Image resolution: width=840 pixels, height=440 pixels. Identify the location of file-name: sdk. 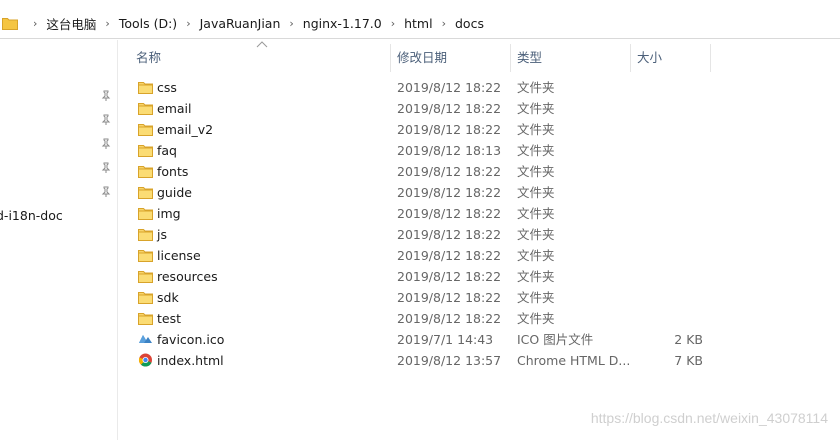
(168, 297).